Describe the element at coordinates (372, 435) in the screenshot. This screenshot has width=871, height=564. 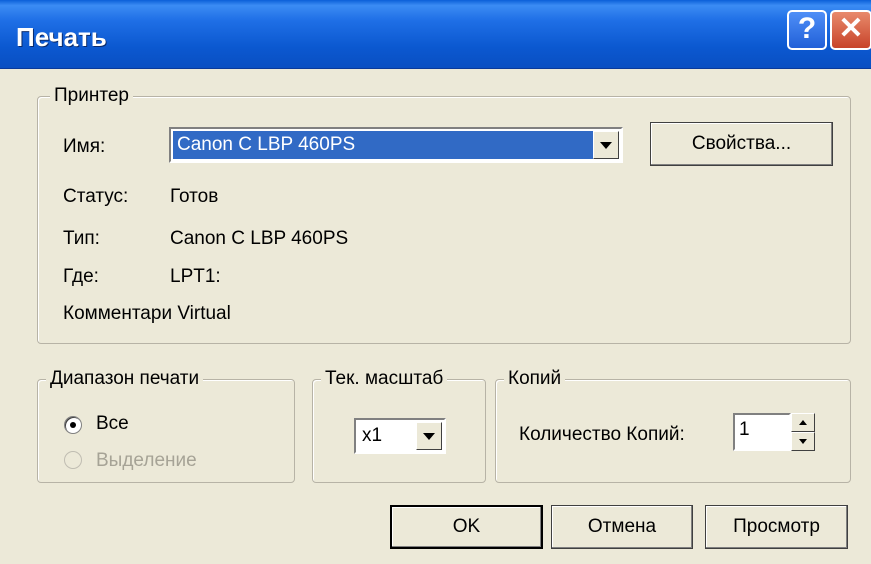
I see `scale-value: x1` at that location.